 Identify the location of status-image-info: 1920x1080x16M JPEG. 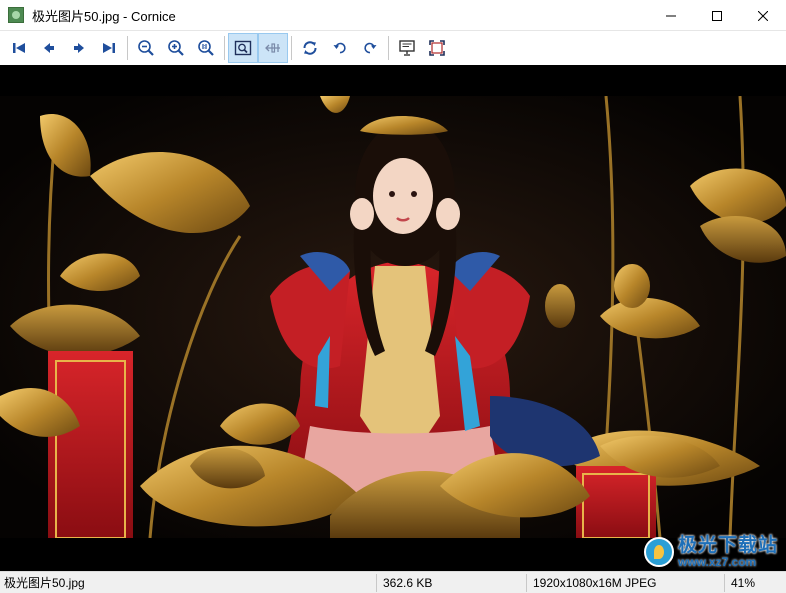
(625, 582).